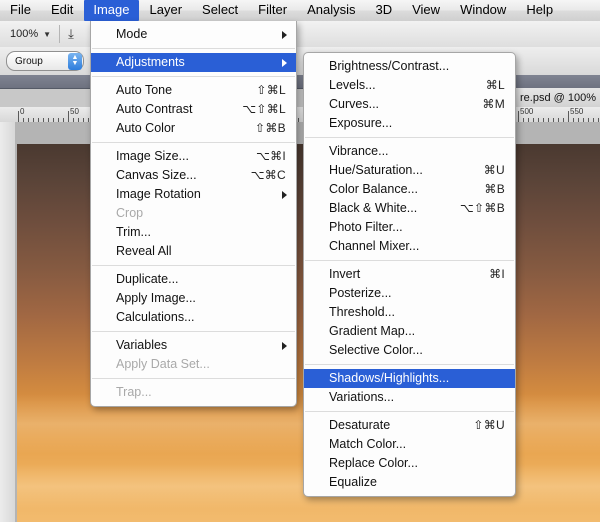  What do you see at coordinates (409, 104) in the screenshot?
I see `adjustments-item-curves: Curves... ⌘M` at bounding box center [409, 104].